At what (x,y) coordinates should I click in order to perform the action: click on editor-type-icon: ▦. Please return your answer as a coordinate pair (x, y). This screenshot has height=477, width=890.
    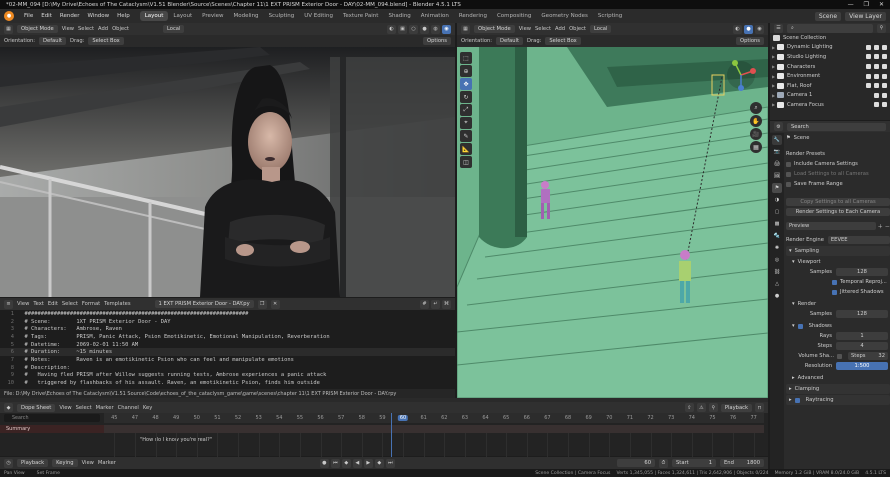
    Looking at the image, I should click on (8, 29).